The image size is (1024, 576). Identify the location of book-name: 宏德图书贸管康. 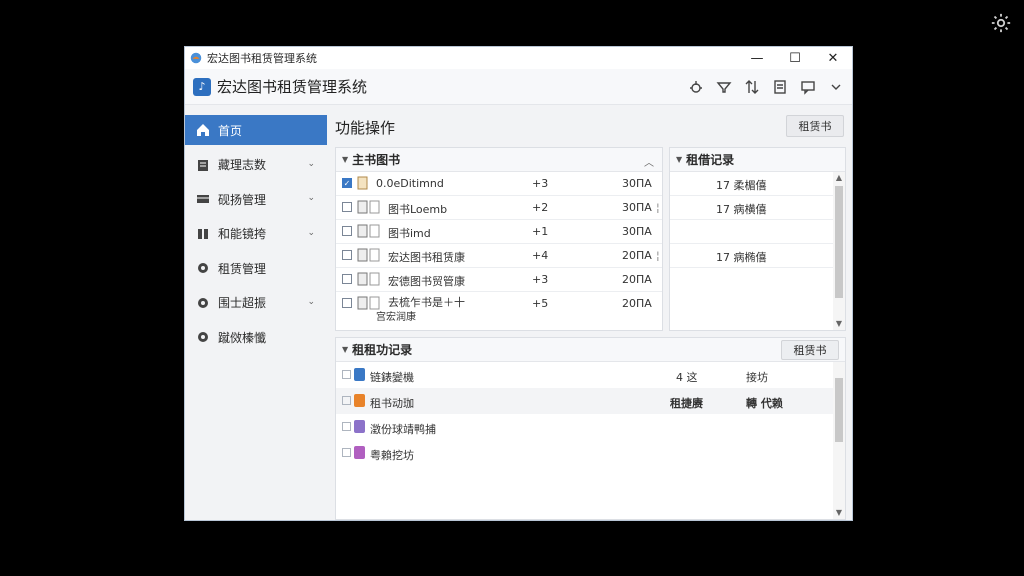
(426, 281).